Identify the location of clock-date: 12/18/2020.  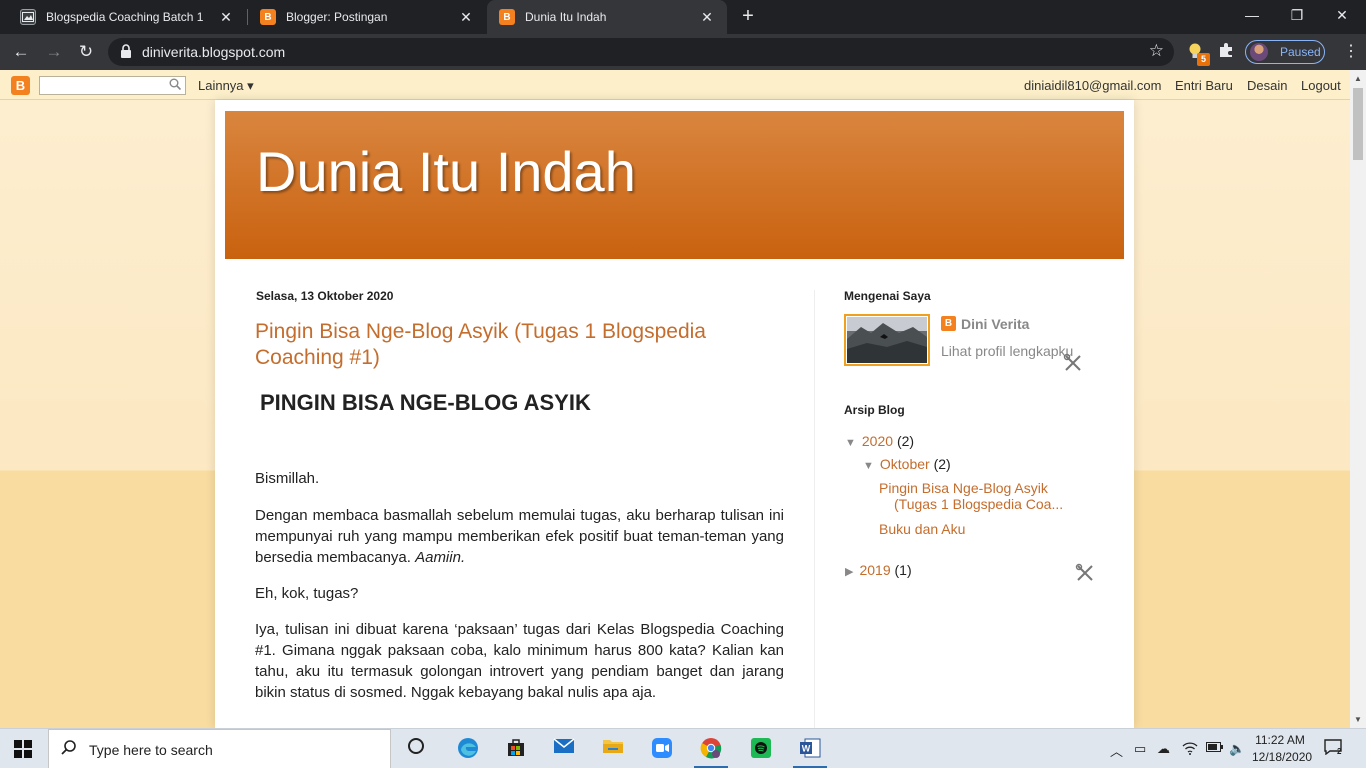
(1282, 757).